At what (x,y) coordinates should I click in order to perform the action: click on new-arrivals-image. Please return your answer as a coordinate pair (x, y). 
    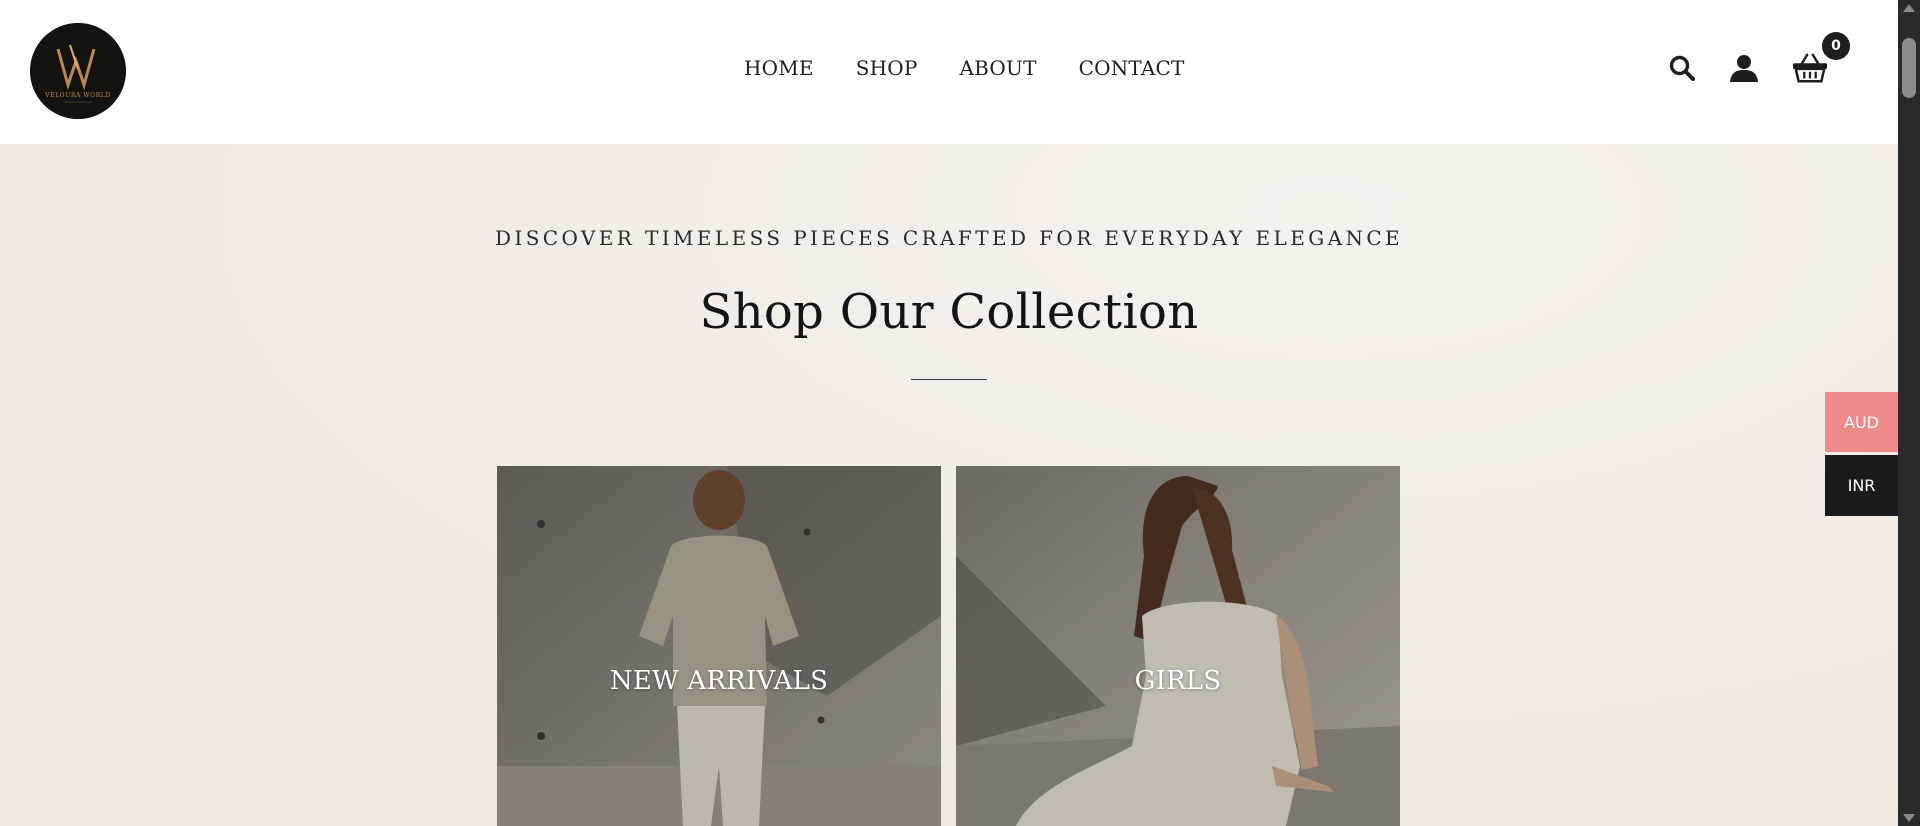
    Looking at the image, I should click on (719, 646).